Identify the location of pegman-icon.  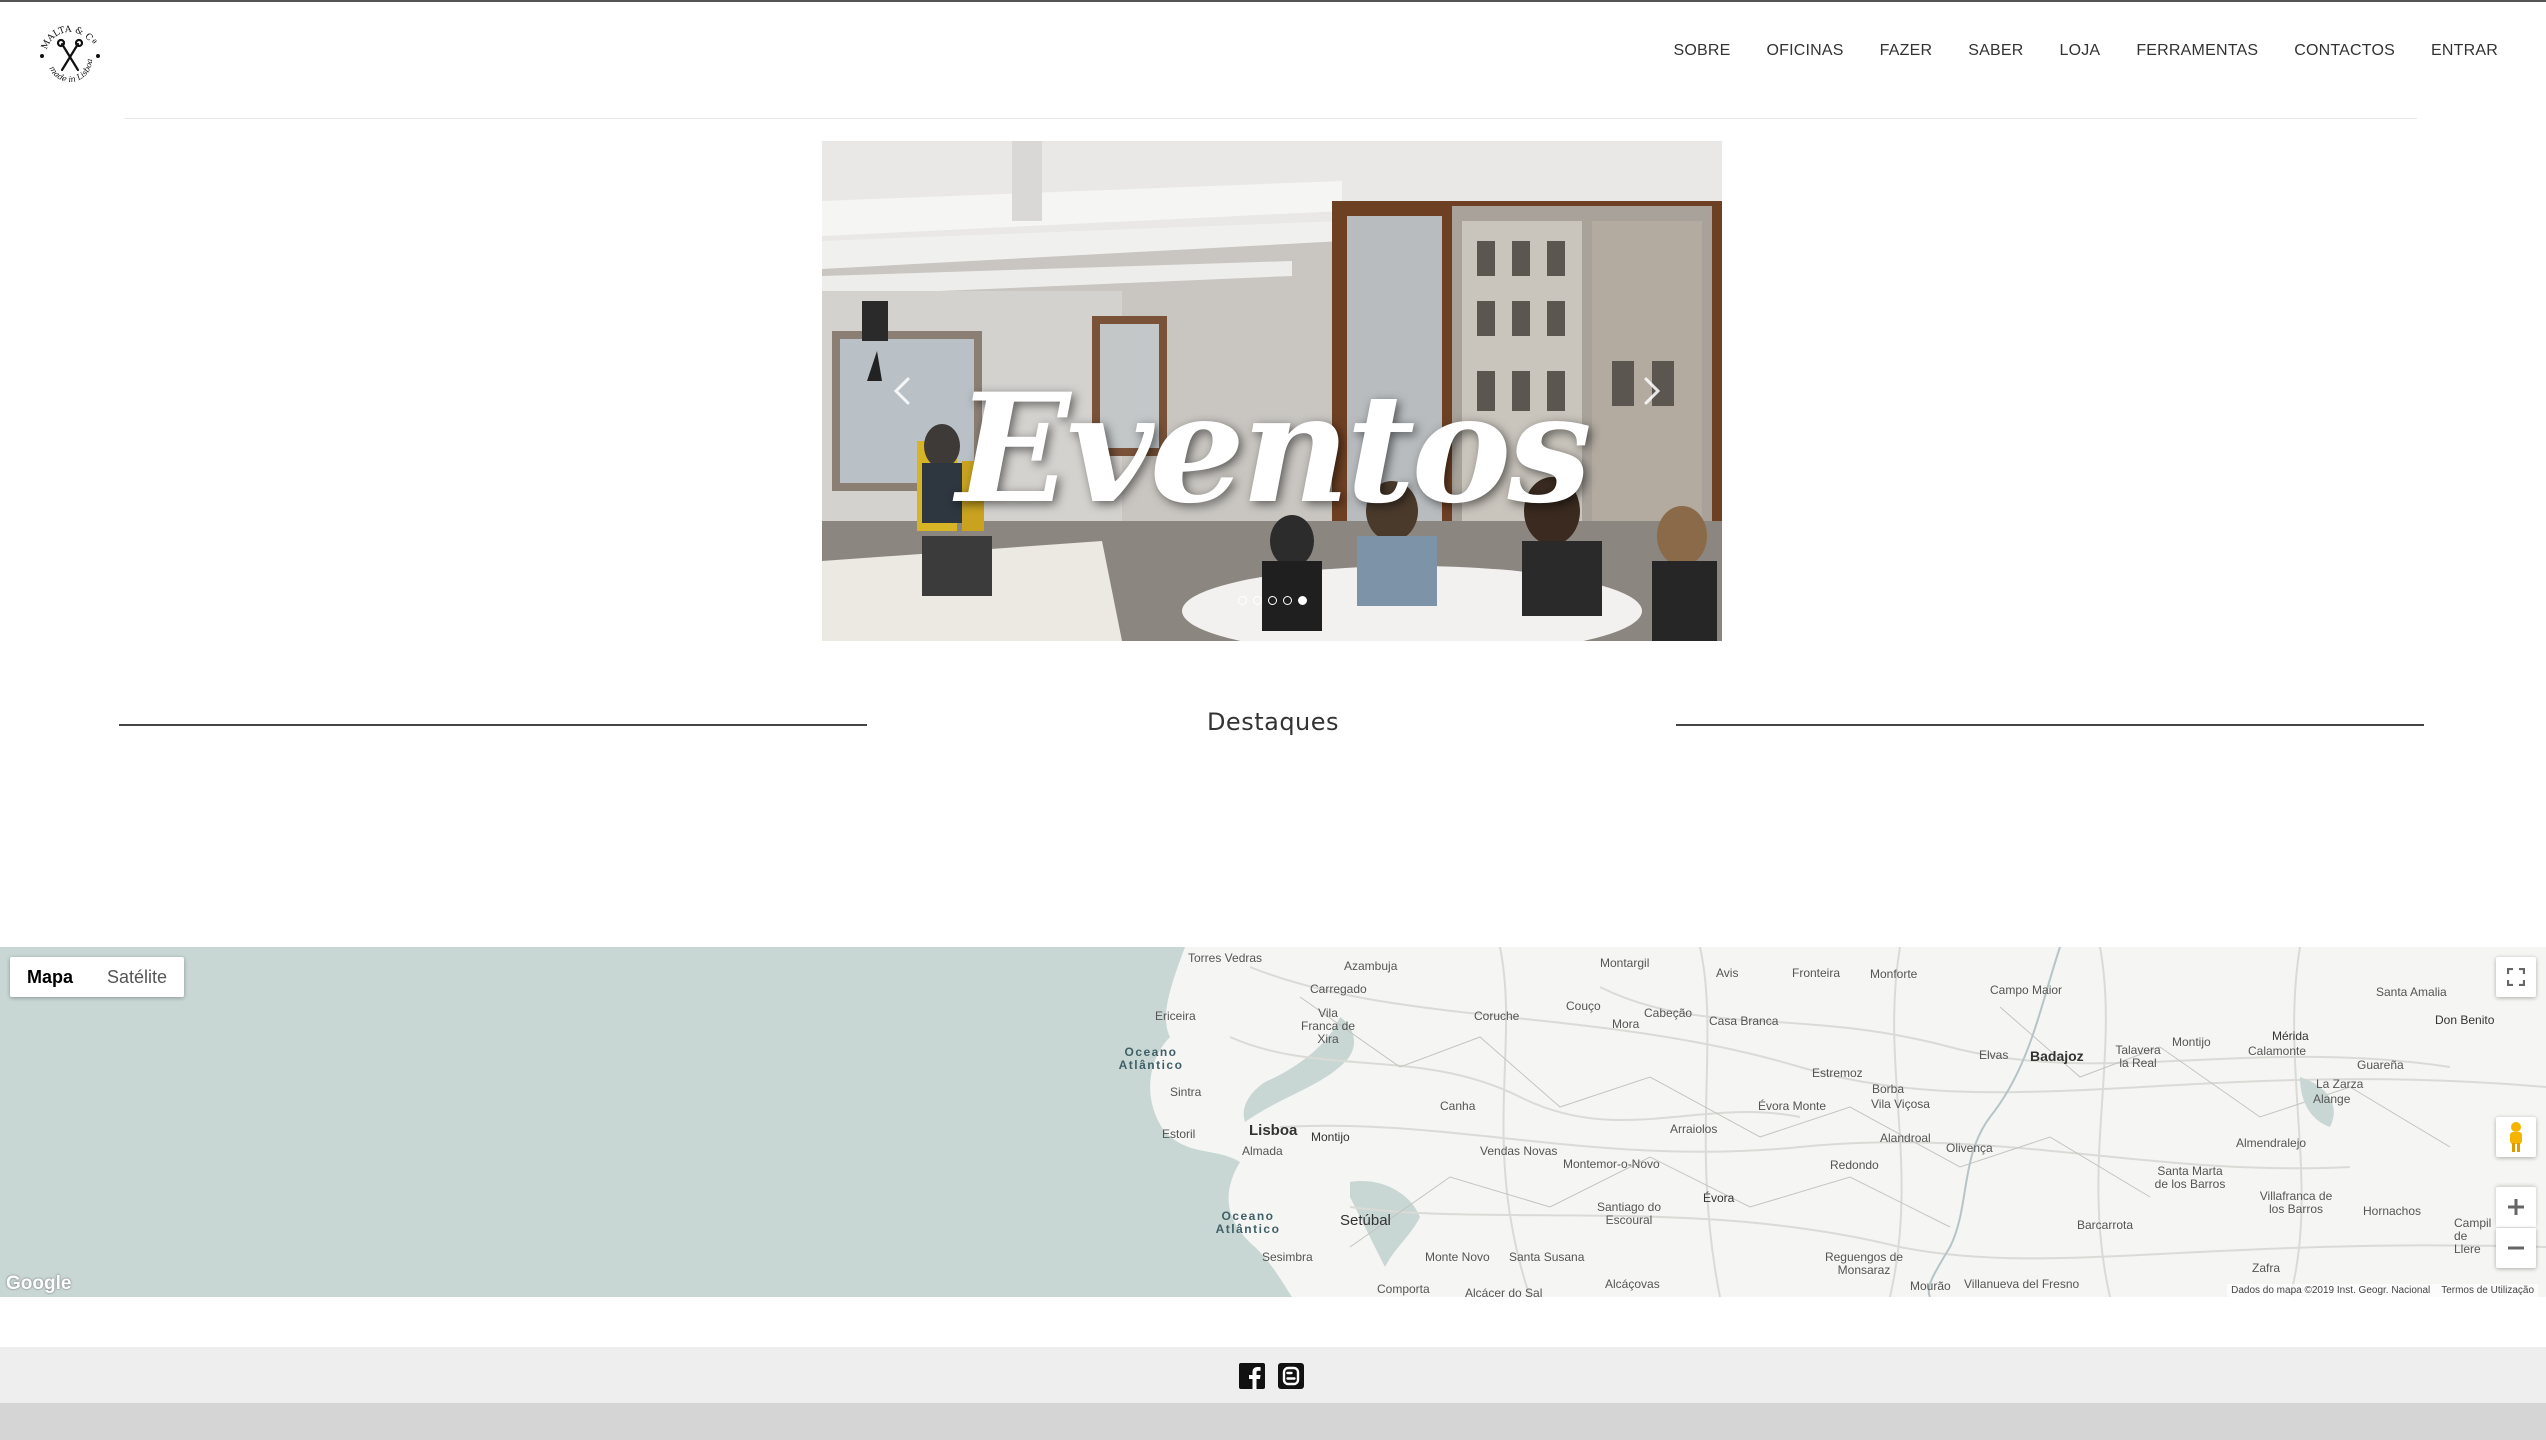
(2516, 1137).